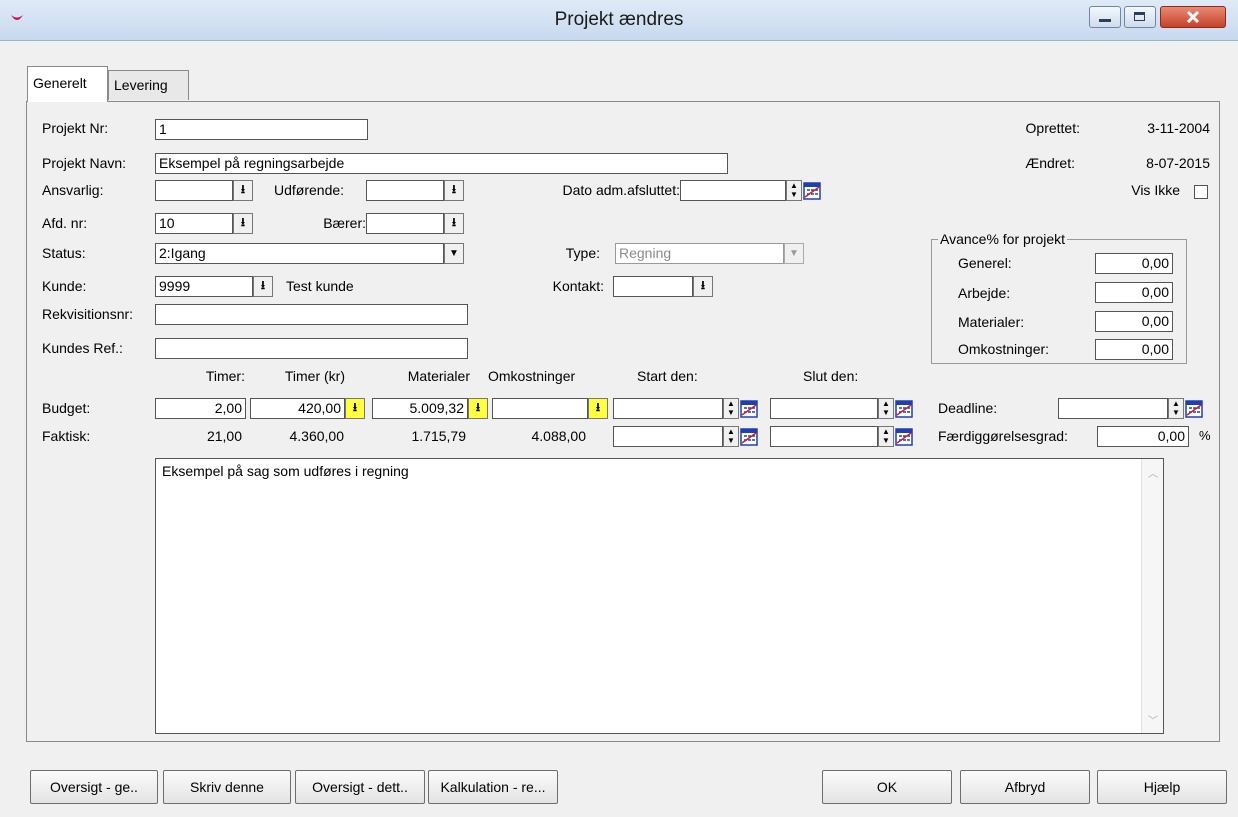 This screenshot has width=1238, height=817. I want to click on scroll-down-icon: ﹀, so click(1153, 719).